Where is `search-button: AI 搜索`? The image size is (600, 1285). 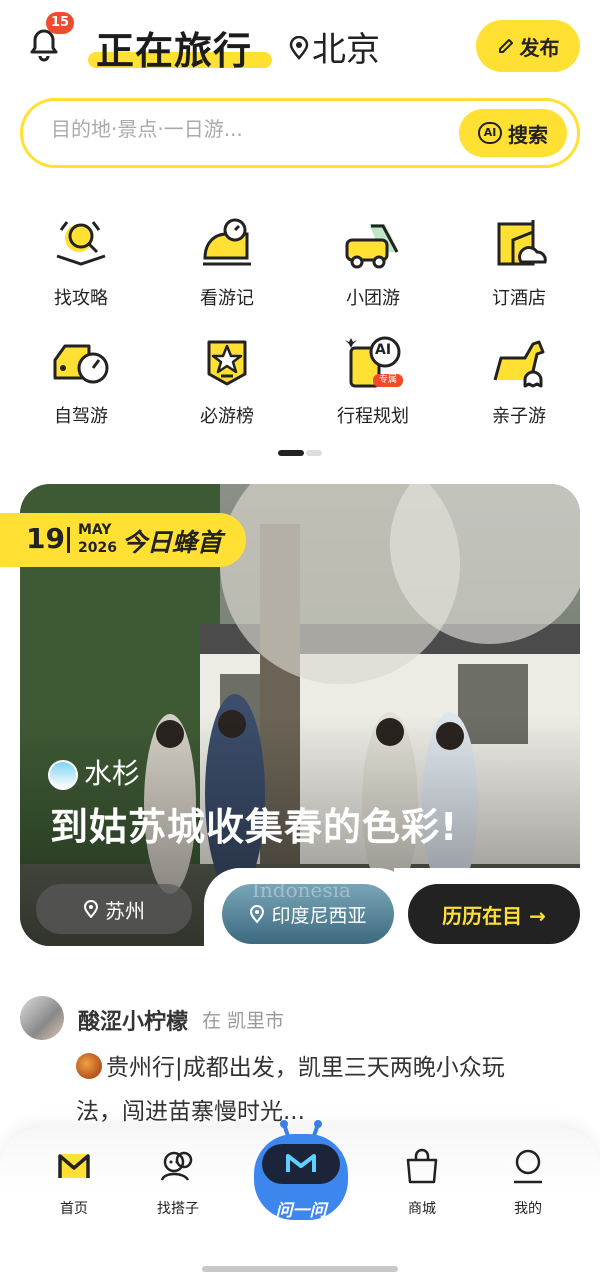
search-button: AI 搜索 is located at coordinates (513, 133).